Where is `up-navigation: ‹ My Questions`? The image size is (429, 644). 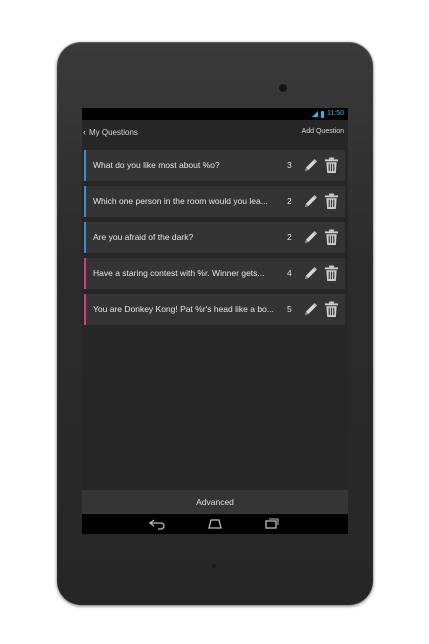 up-navigation: ‹ My Questions is located at coordinates (110, 132).